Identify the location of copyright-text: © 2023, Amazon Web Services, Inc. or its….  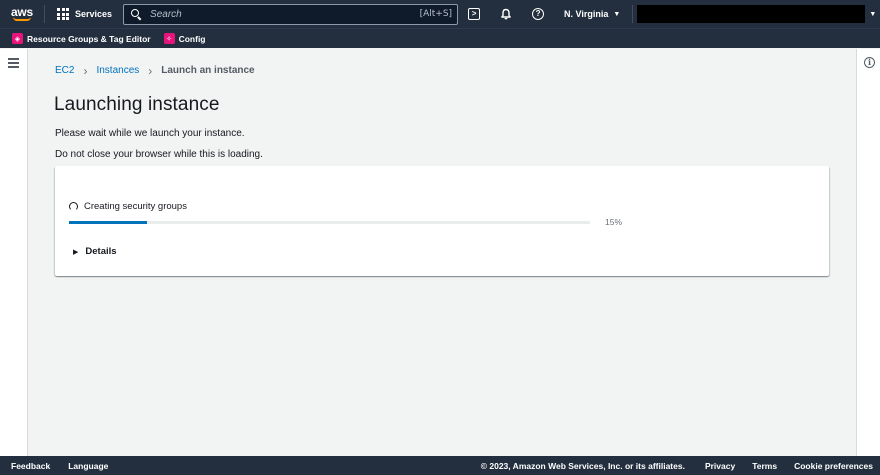
(582, 465).